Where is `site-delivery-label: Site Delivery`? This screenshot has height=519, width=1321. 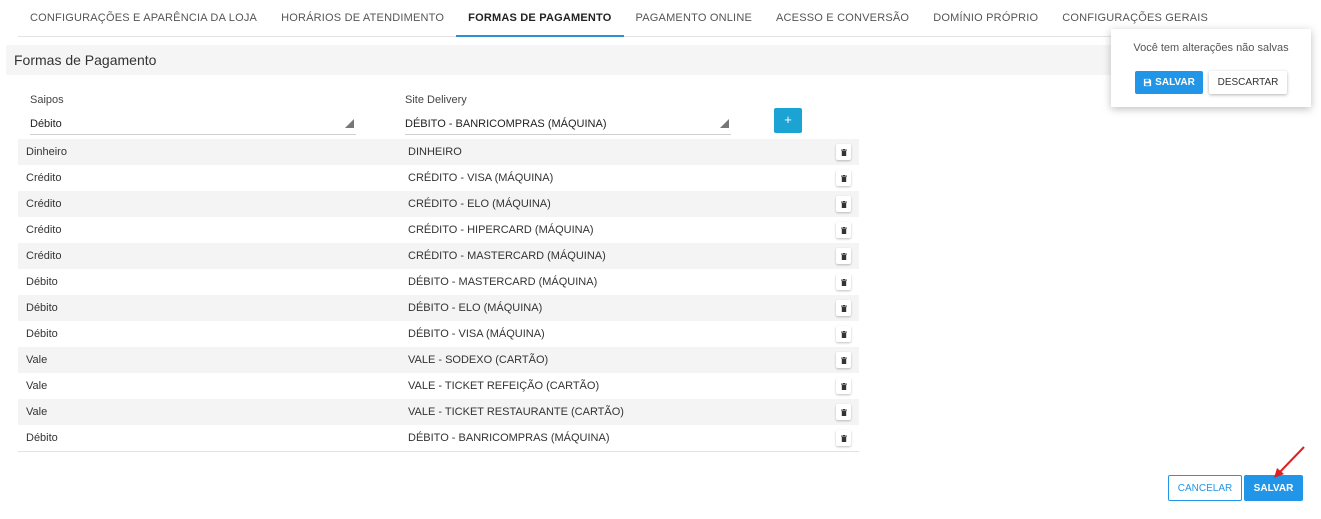
site-delivery-label: Site Delivery is located at coordinates (436, 100).